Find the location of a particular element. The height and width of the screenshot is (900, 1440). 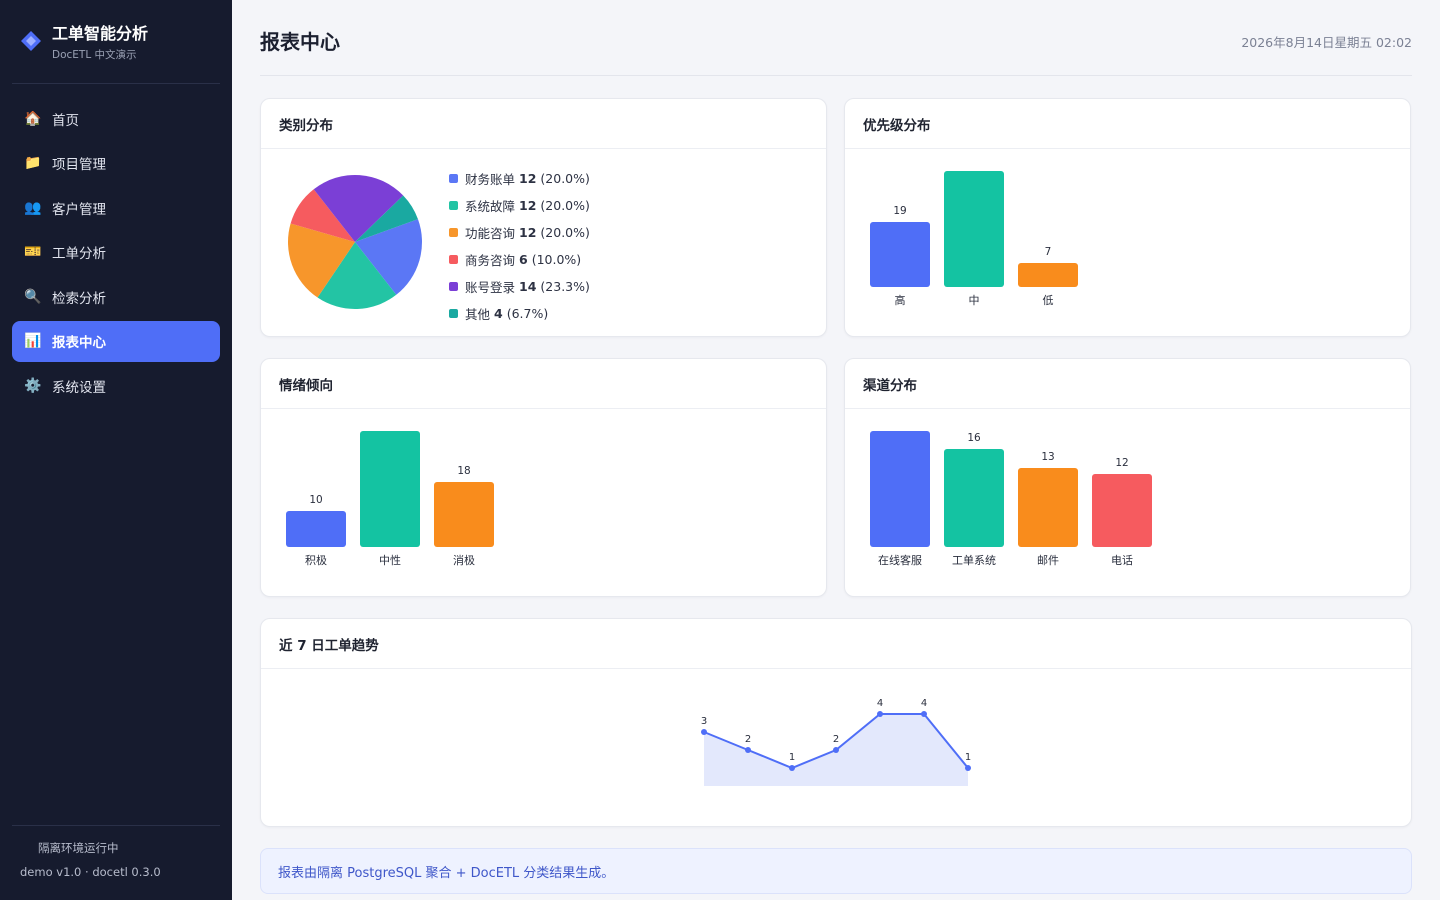

bar-chart-icon: 📊 is located at coordinates (33, 341).